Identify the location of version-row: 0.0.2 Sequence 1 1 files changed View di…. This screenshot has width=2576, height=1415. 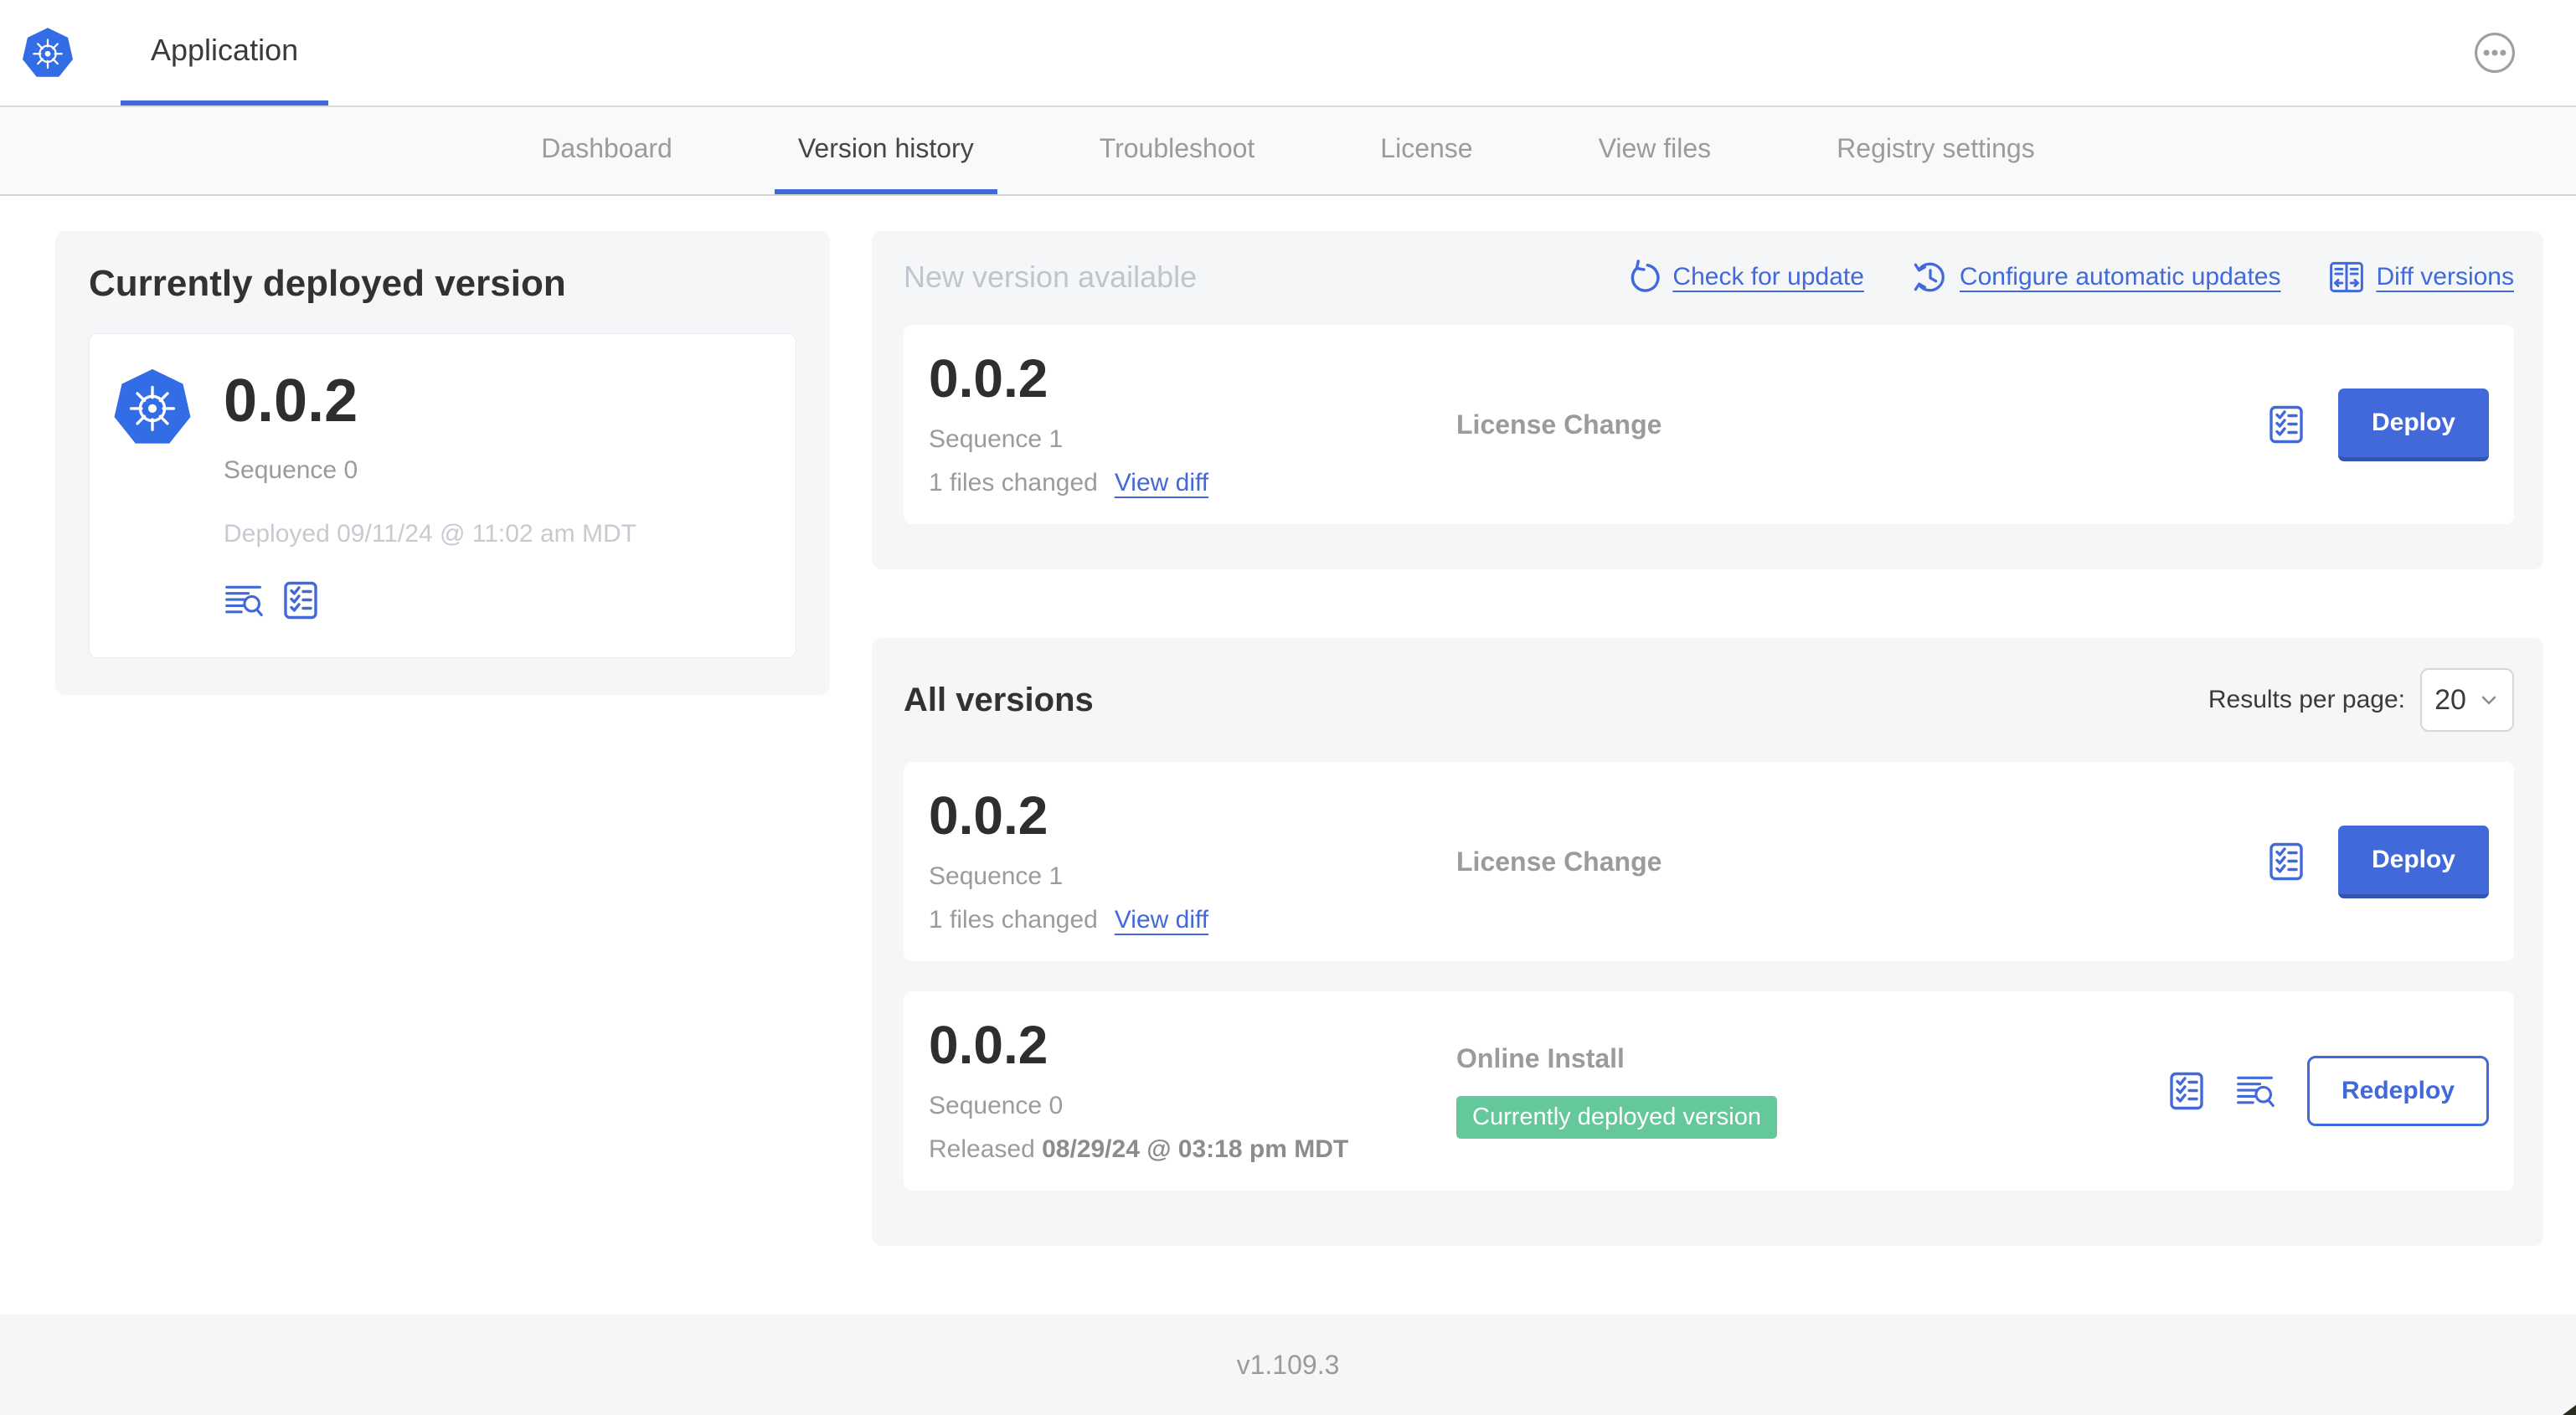
(1709, 861).